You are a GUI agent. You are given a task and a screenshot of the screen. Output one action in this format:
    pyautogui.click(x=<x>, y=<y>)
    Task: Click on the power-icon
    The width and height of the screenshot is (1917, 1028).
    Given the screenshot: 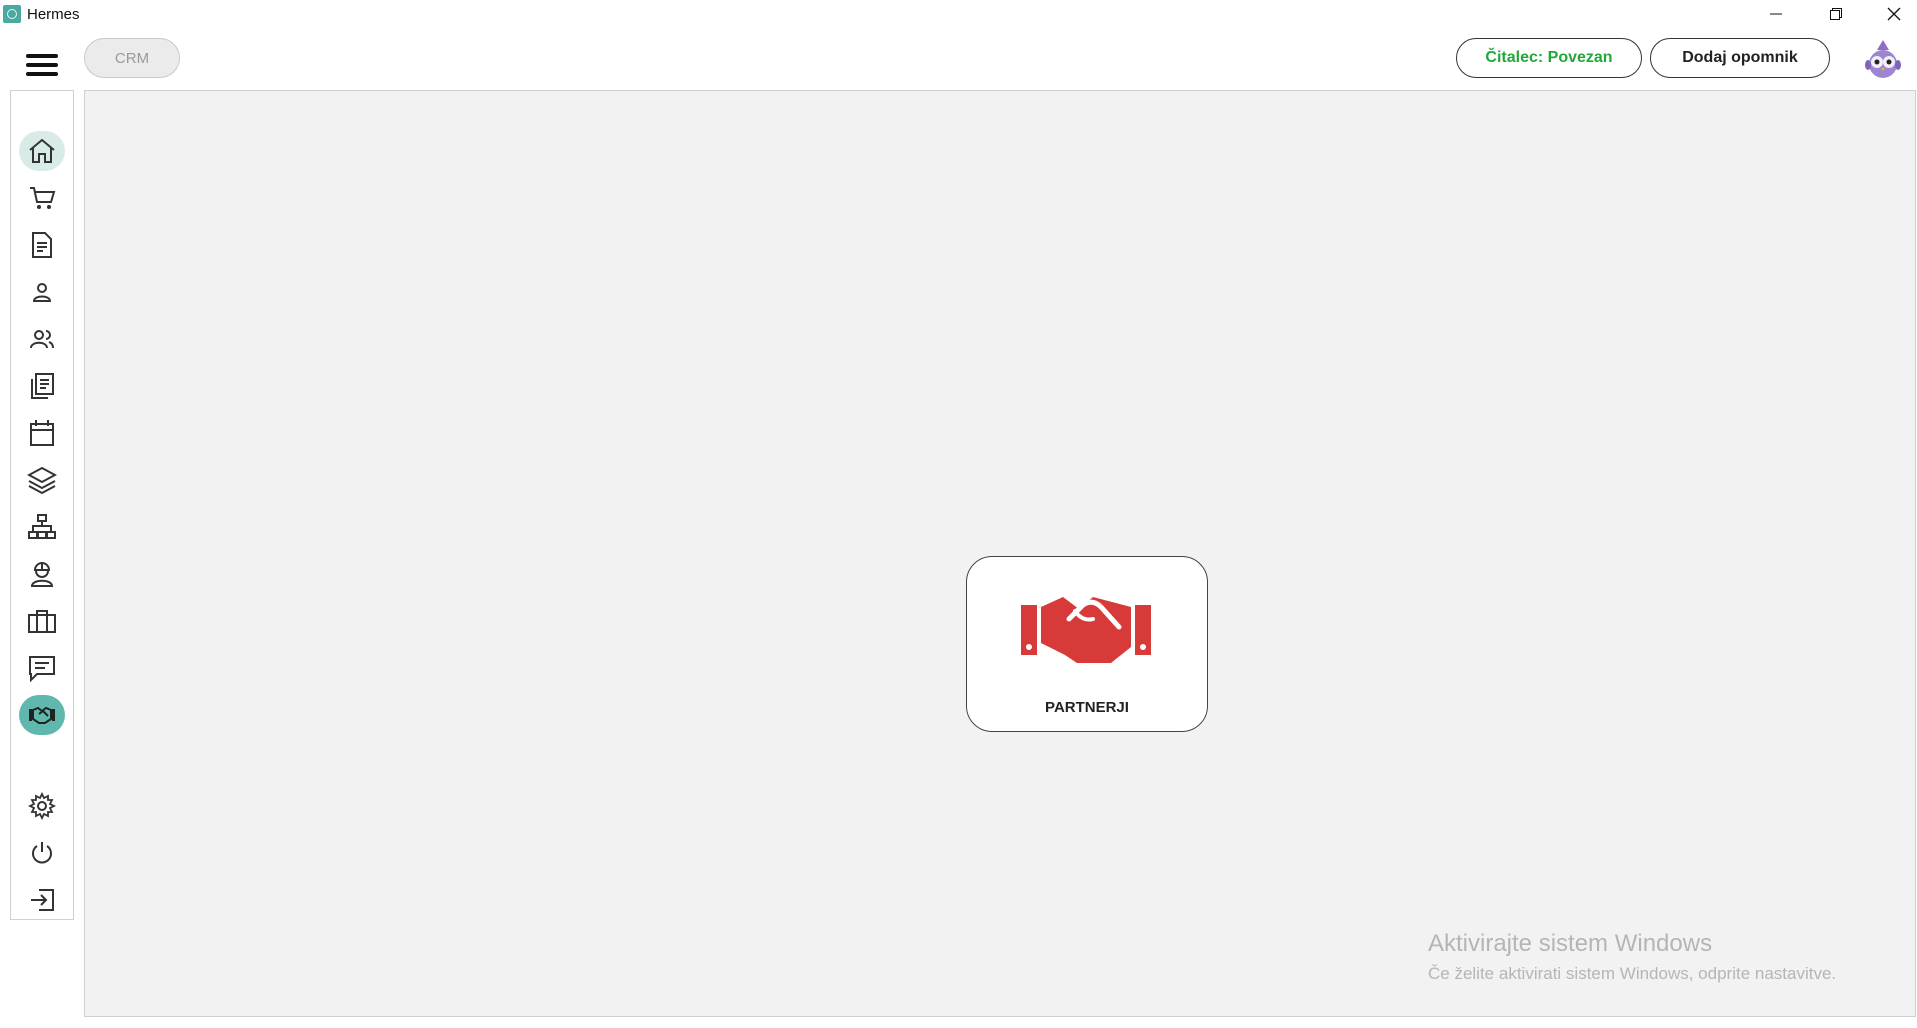 What is the action you would take?
    pyautogui.click(x=42, y=853)
    